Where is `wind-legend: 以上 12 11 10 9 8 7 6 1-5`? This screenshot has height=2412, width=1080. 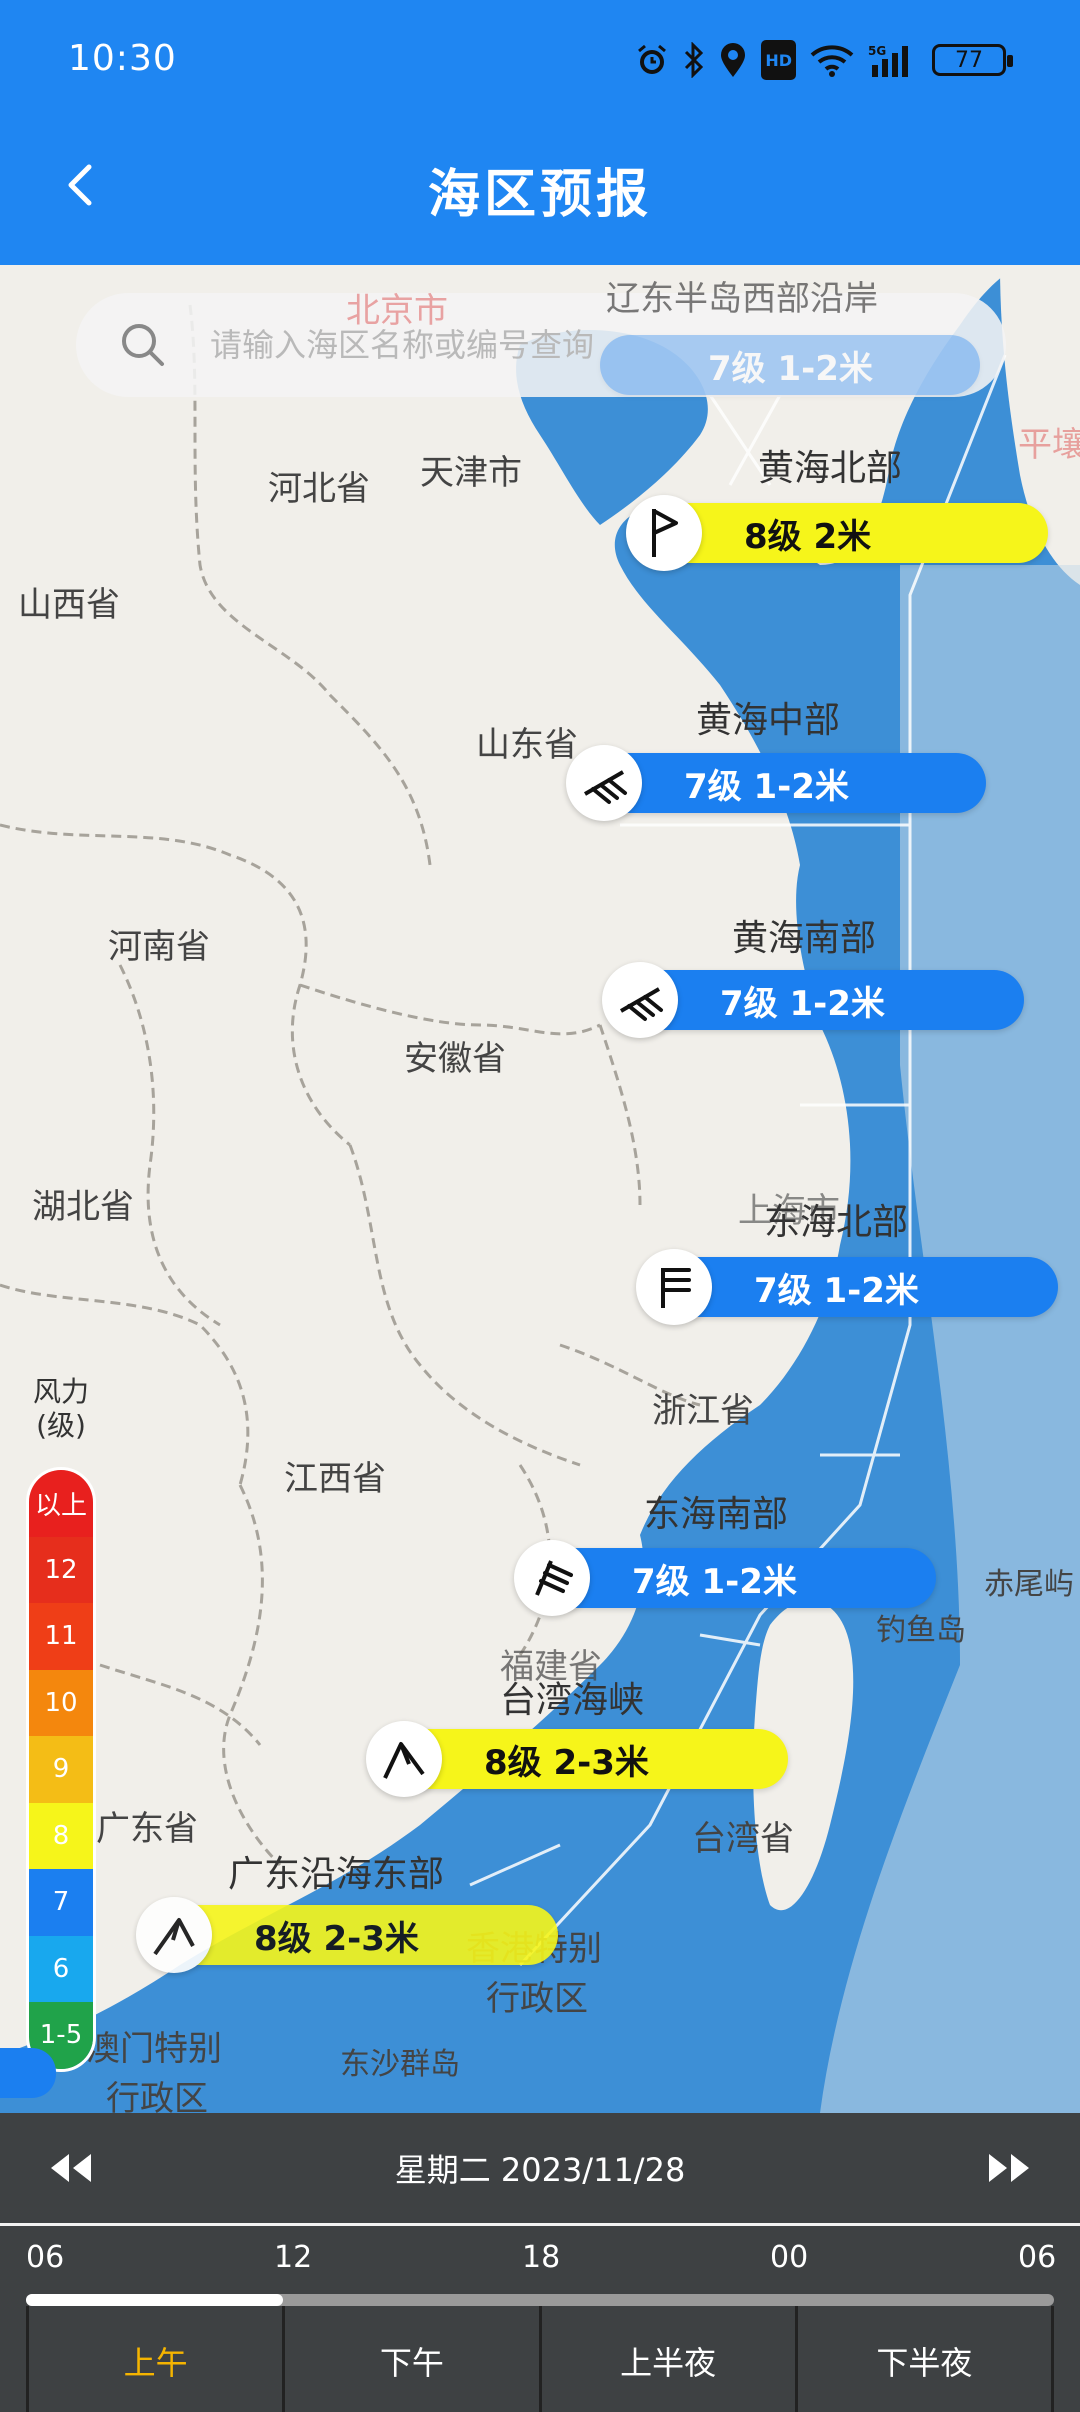
wind-legend: 以上 12 11 10 9 8 7 6 1-5 is located at coordinates (61, 1769).